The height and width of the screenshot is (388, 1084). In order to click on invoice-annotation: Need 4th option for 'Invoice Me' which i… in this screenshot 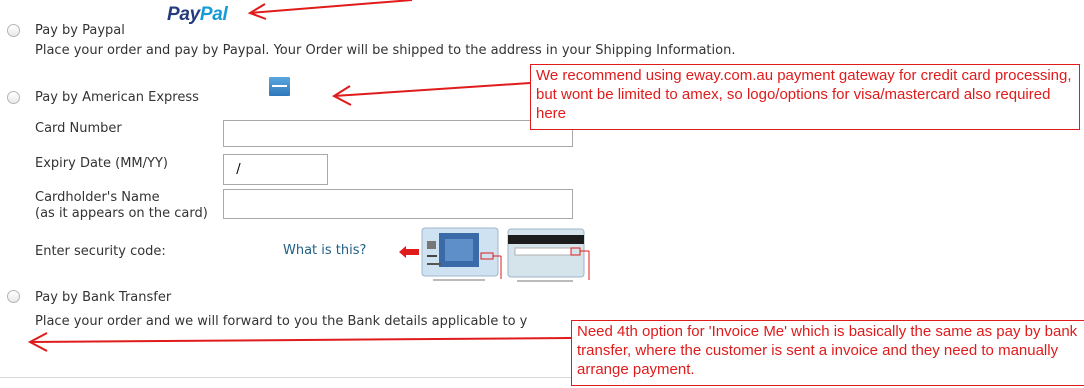, I will do `click(827, 353)`.